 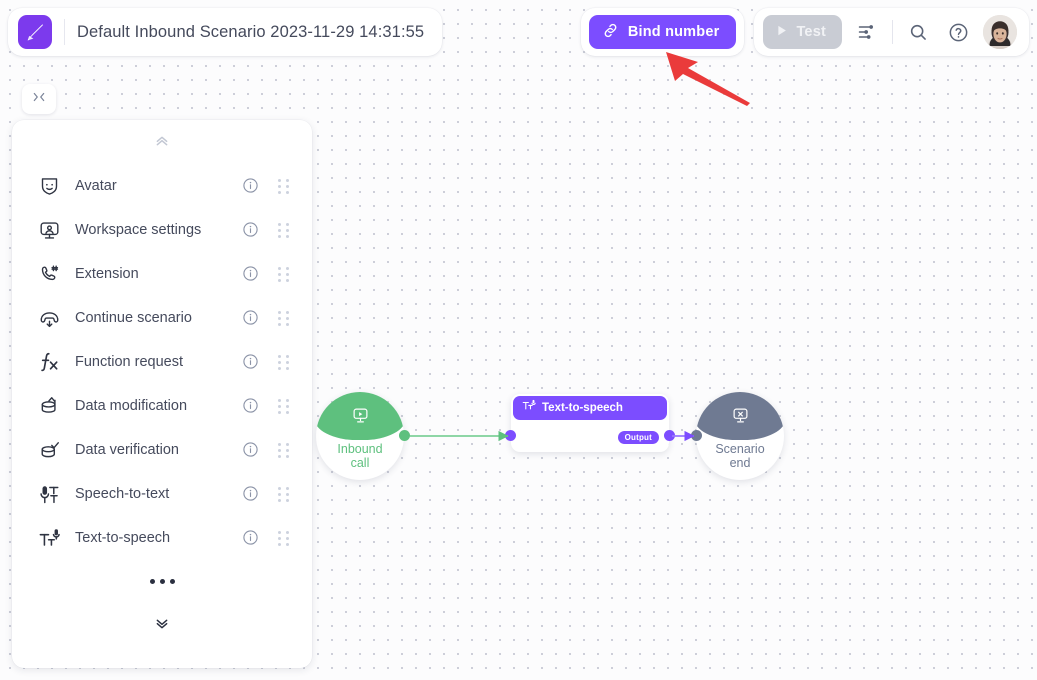 What do you see at coordinates (64, 32) in the screenshot?
I see `title-divider` at bounding box center [64, 32].